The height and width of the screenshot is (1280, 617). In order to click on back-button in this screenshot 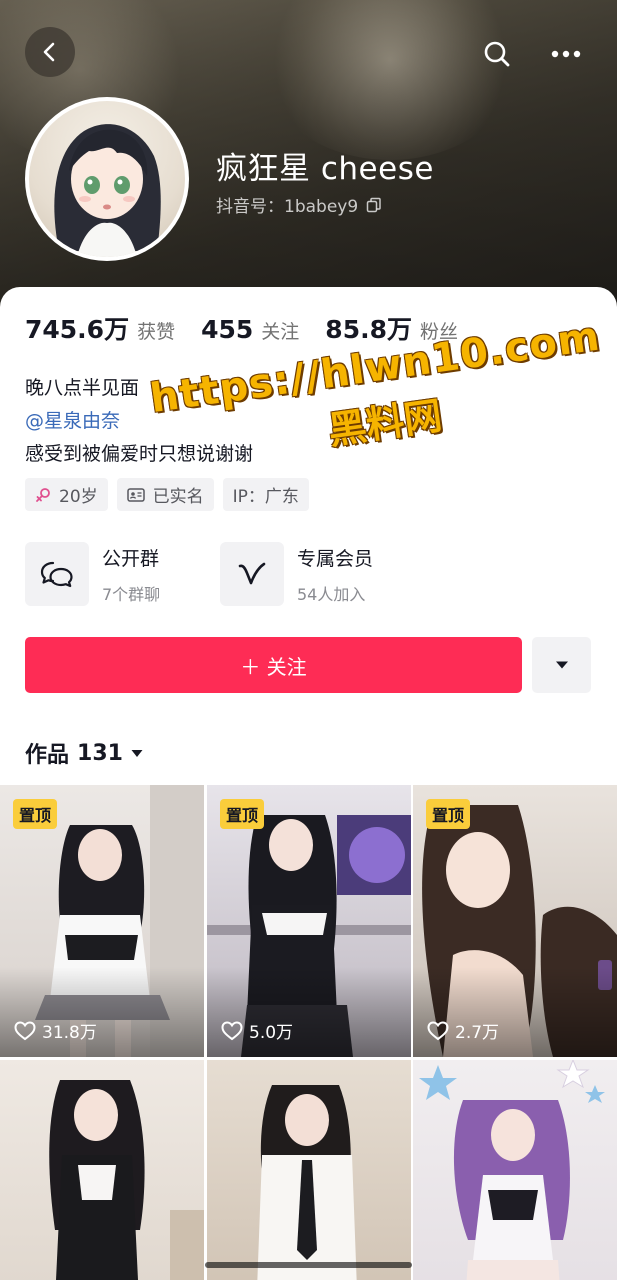, I will do `click(50, 52)`.